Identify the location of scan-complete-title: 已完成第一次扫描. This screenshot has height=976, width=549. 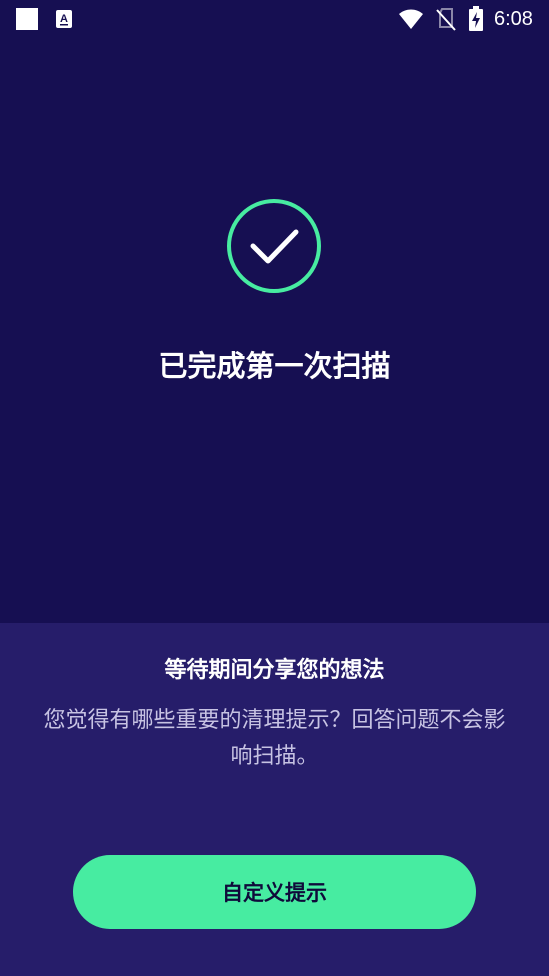
(274, 366).